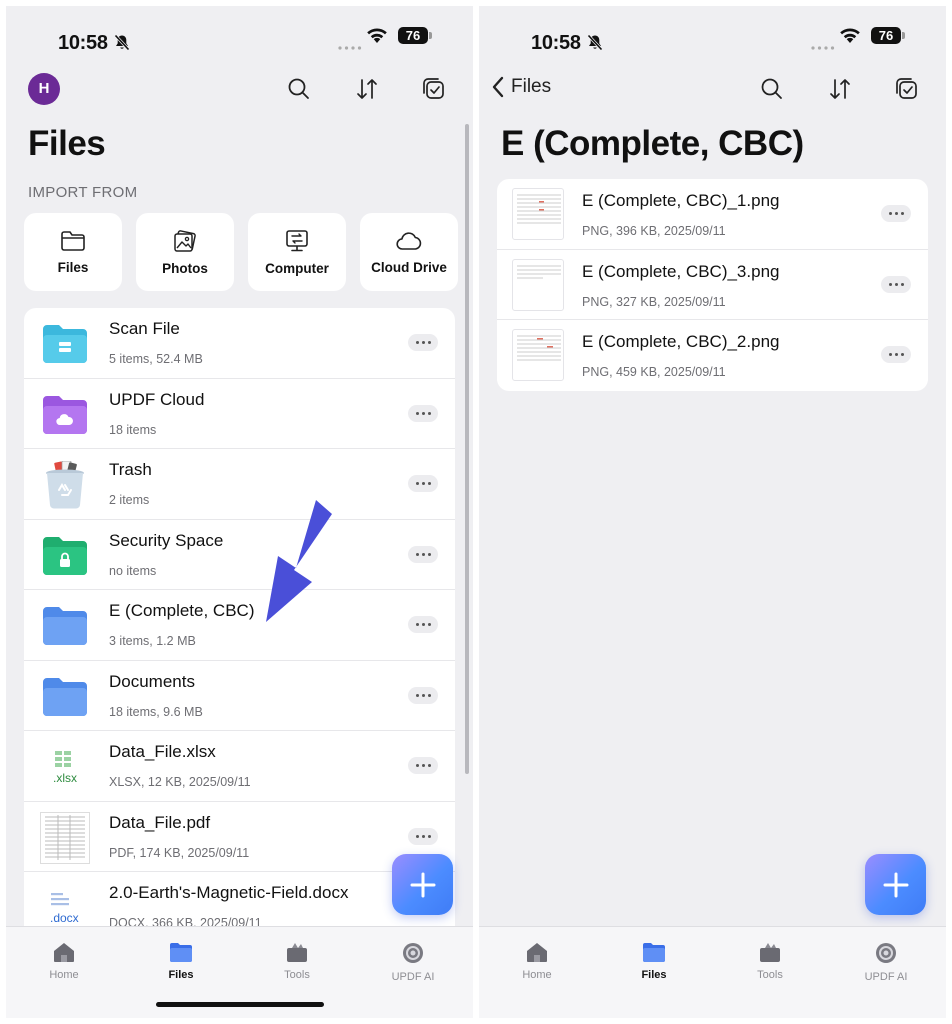 Image resolution: width=952 pixels, height=1024 pixels. I want to click on battery-nub, so click(430, 35).